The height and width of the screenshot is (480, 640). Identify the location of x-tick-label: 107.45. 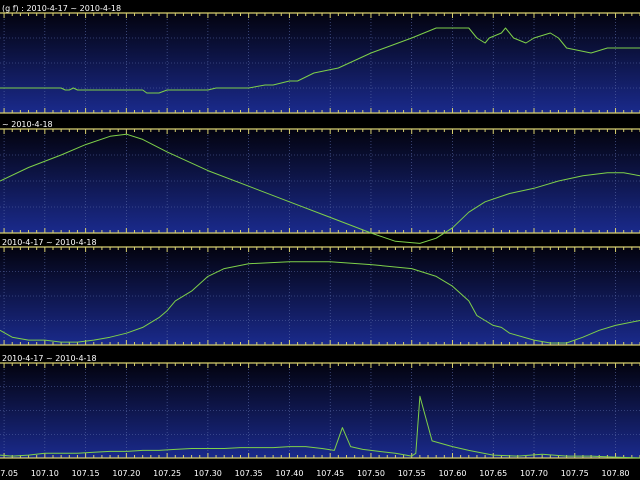
(330, 473).